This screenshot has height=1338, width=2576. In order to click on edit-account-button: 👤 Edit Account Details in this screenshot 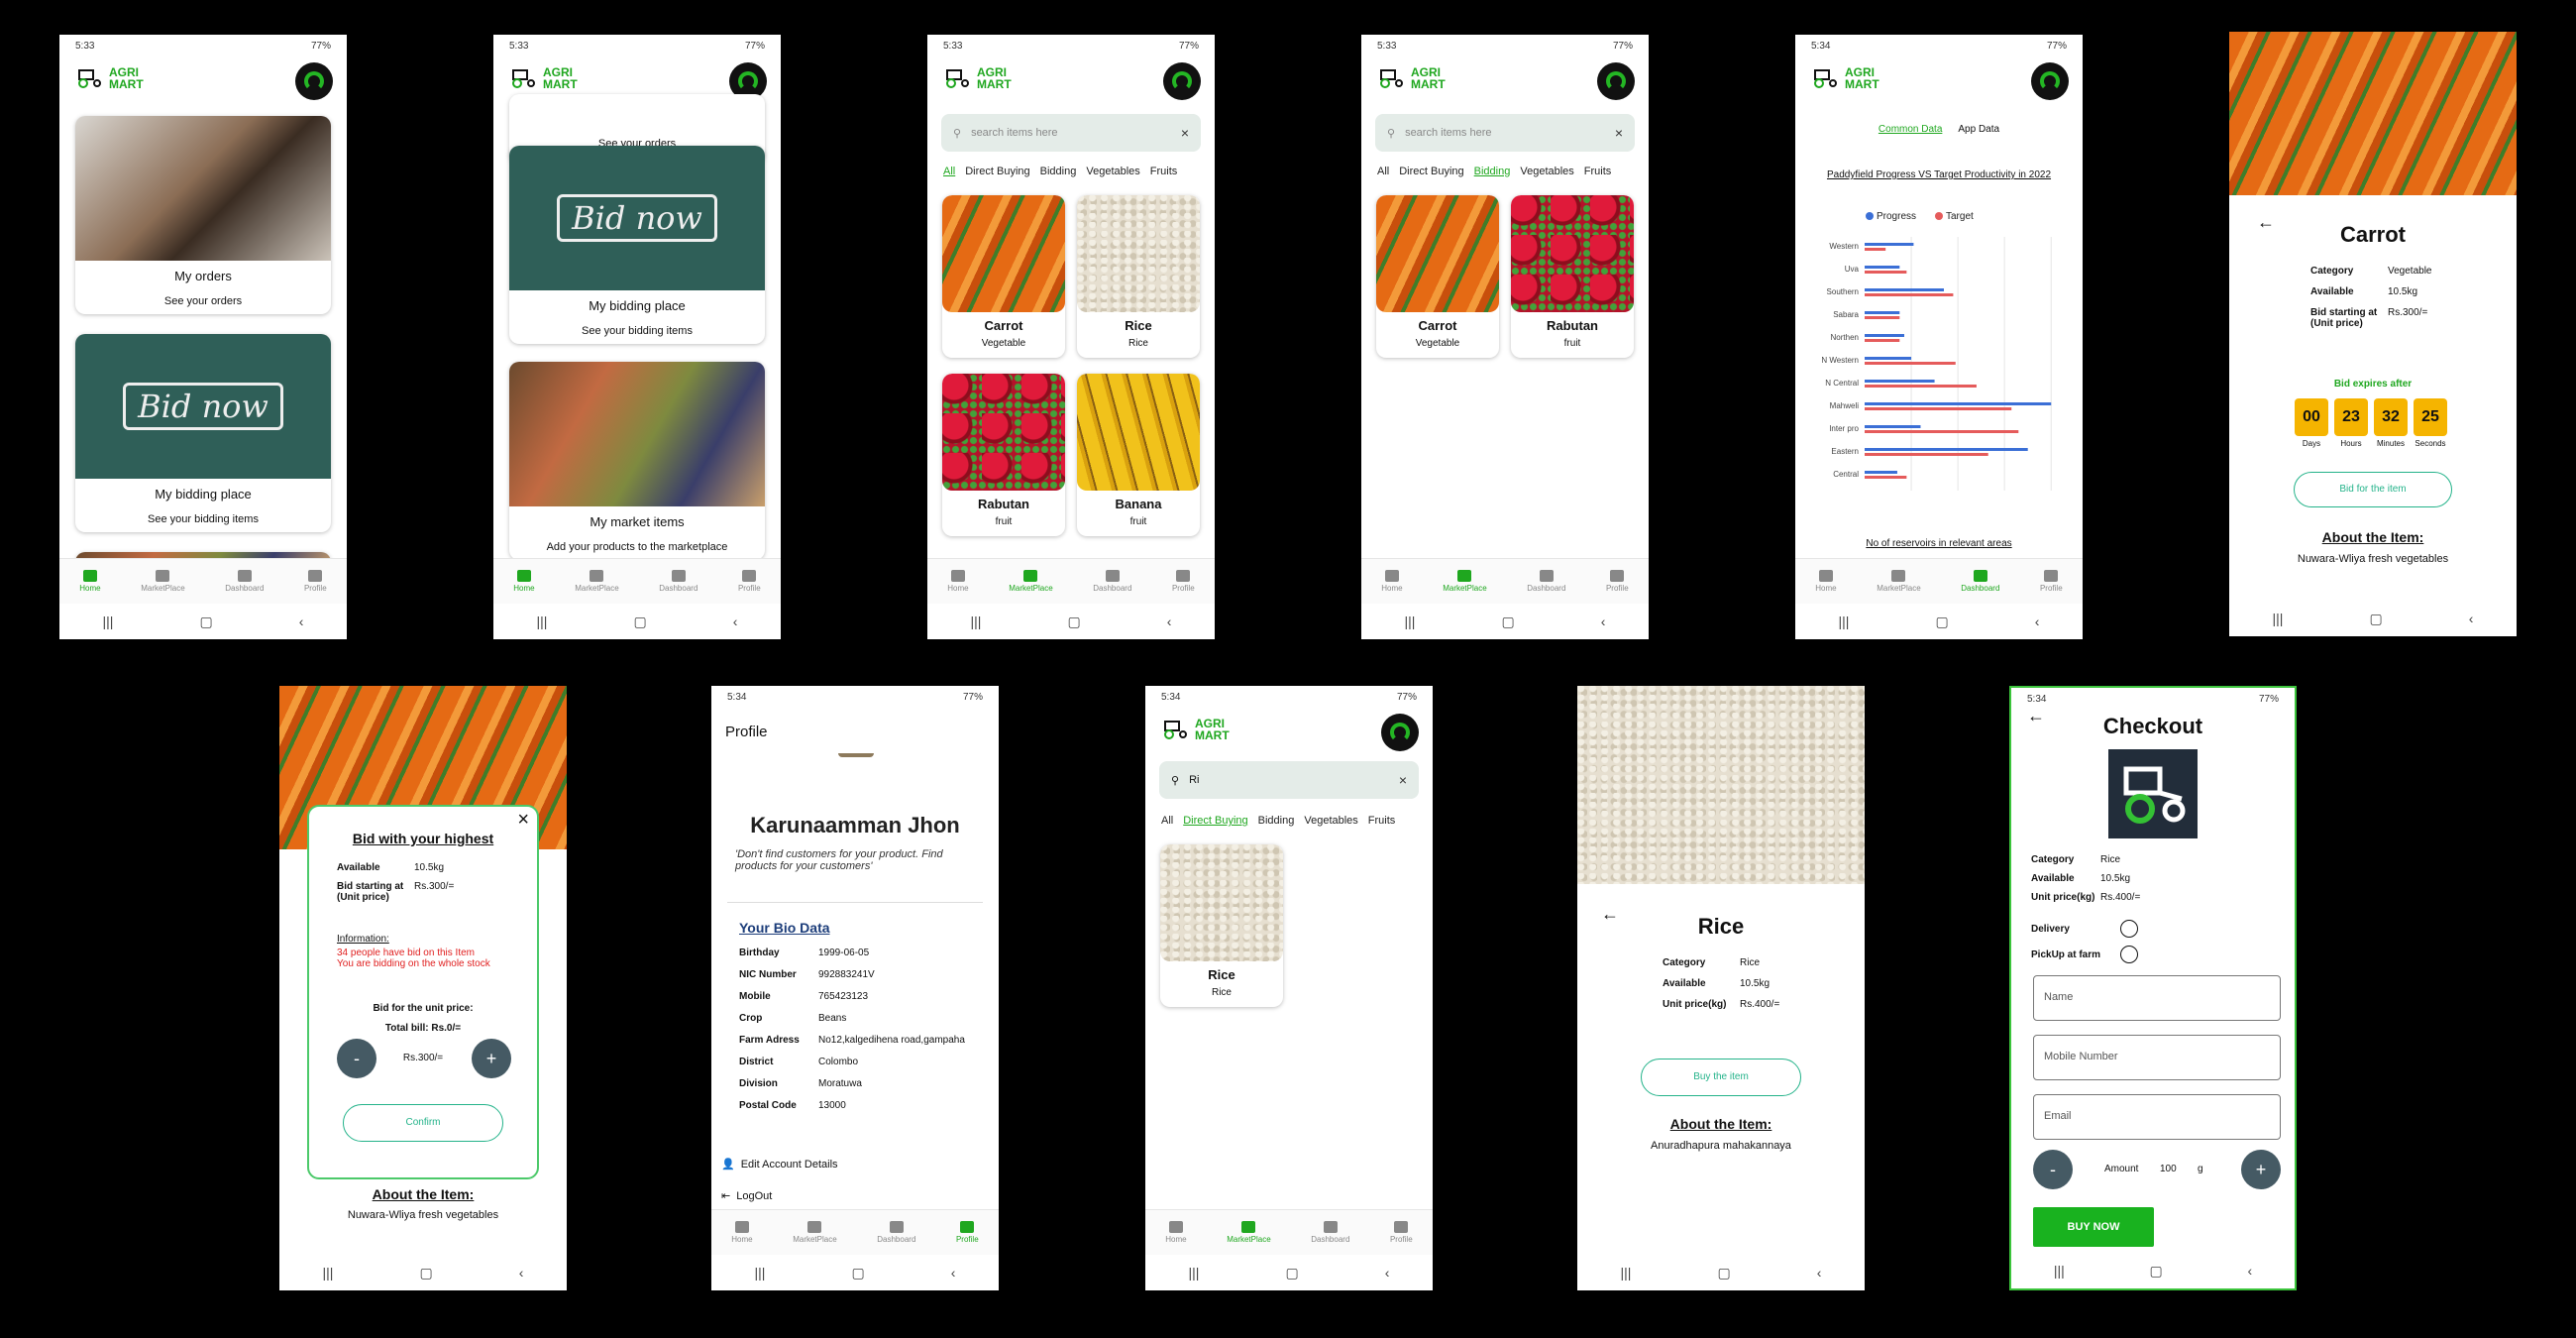, I will do `click(779, 1164)`.